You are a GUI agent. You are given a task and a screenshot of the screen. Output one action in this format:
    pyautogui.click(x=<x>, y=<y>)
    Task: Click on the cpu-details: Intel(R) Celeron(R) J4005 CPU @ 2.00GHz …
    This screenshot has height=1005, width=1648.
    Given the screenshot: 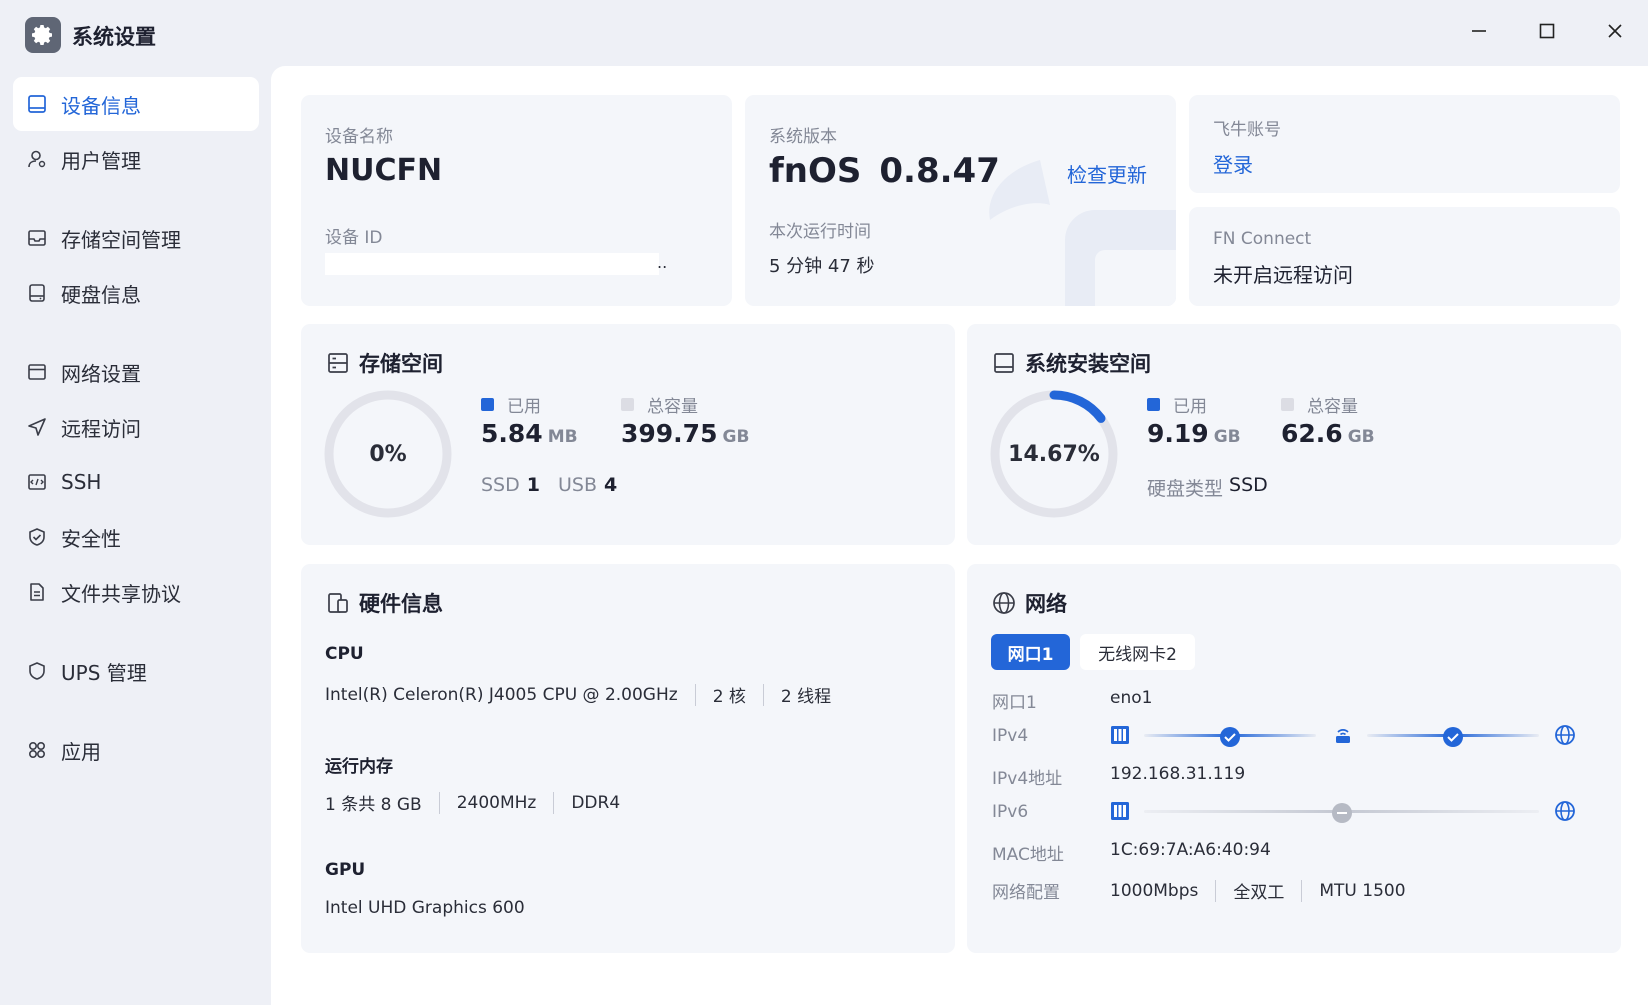 What is the action you would take?
    pyautogui.click(x=578, y=694)
    